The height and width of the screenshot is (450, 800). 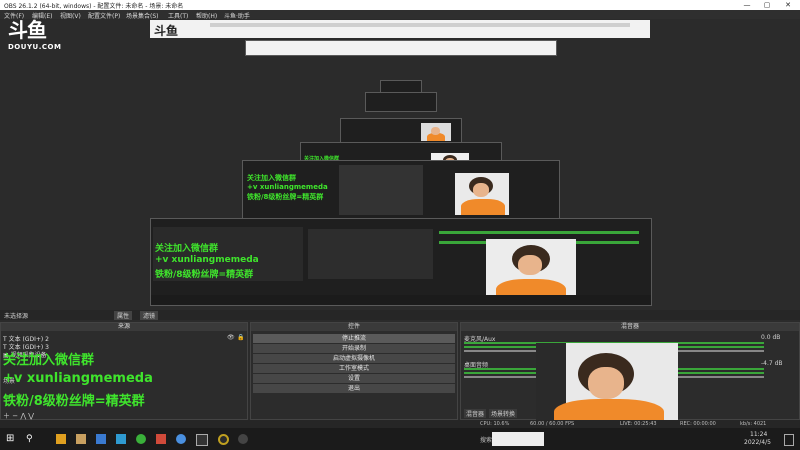 What do you see at coordinates (27, 30) in the screenshot?
I see `douyu-logo: 斗鱼` at bounding box center [27, 30].